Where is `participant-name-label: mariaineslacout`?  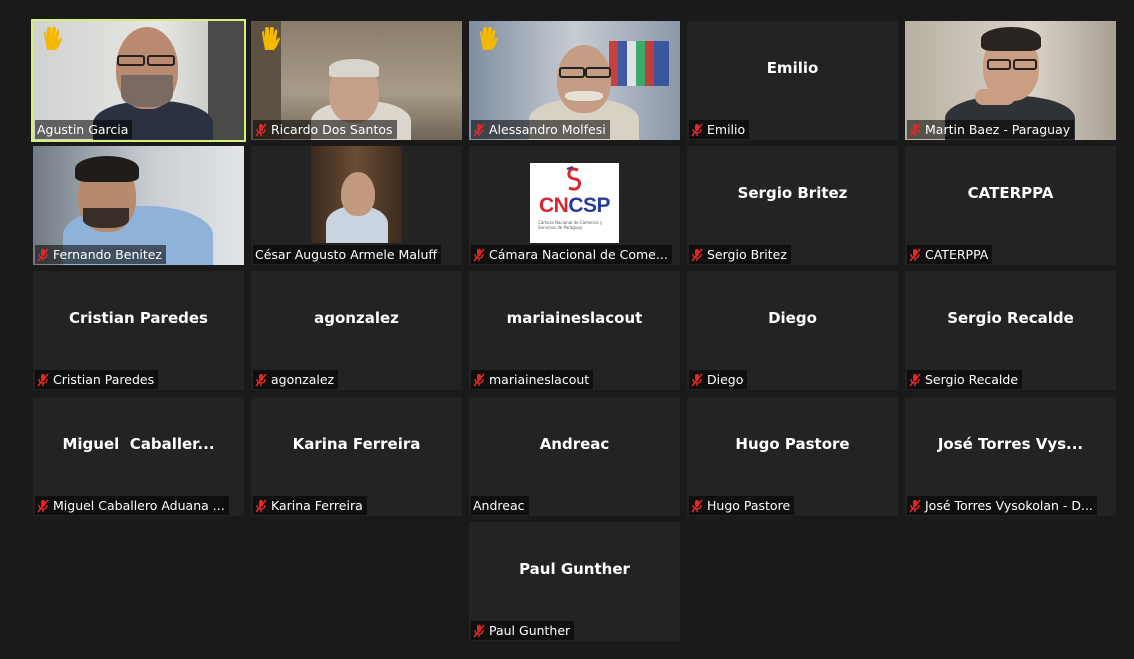 participant-name-label: mariaineslacout is located at coordinates (532, 379).